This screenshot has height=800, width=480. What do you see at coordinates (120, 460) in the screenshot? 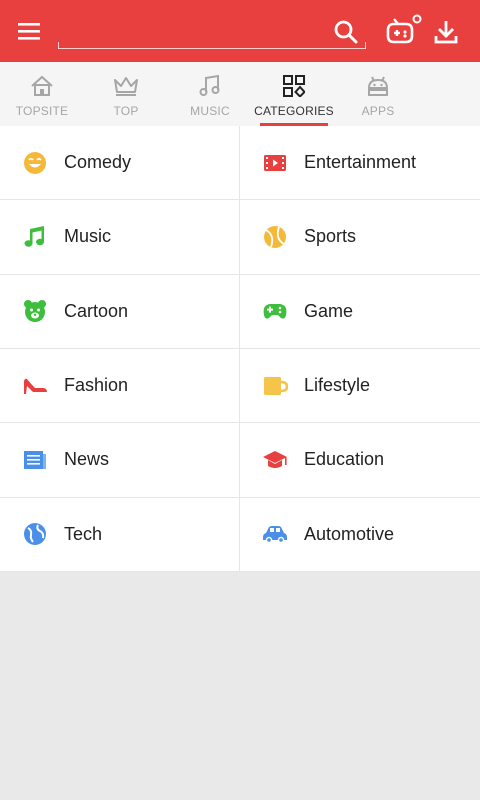
I see `category-news: News` at bounding box center [120, 460].